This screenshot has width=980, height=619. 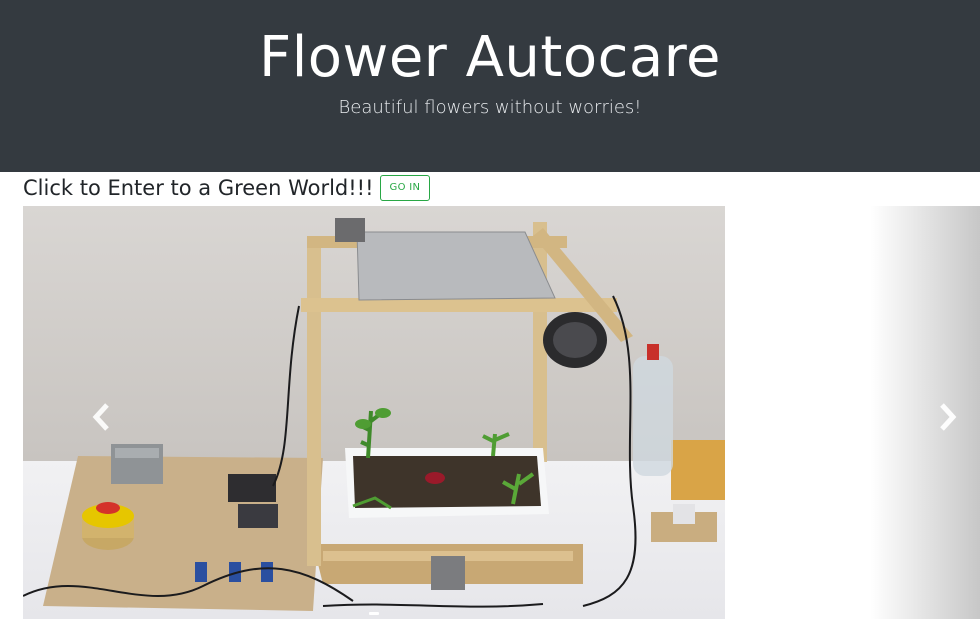 I want to click on chevron-right-icon, so click(x=948, y=417).